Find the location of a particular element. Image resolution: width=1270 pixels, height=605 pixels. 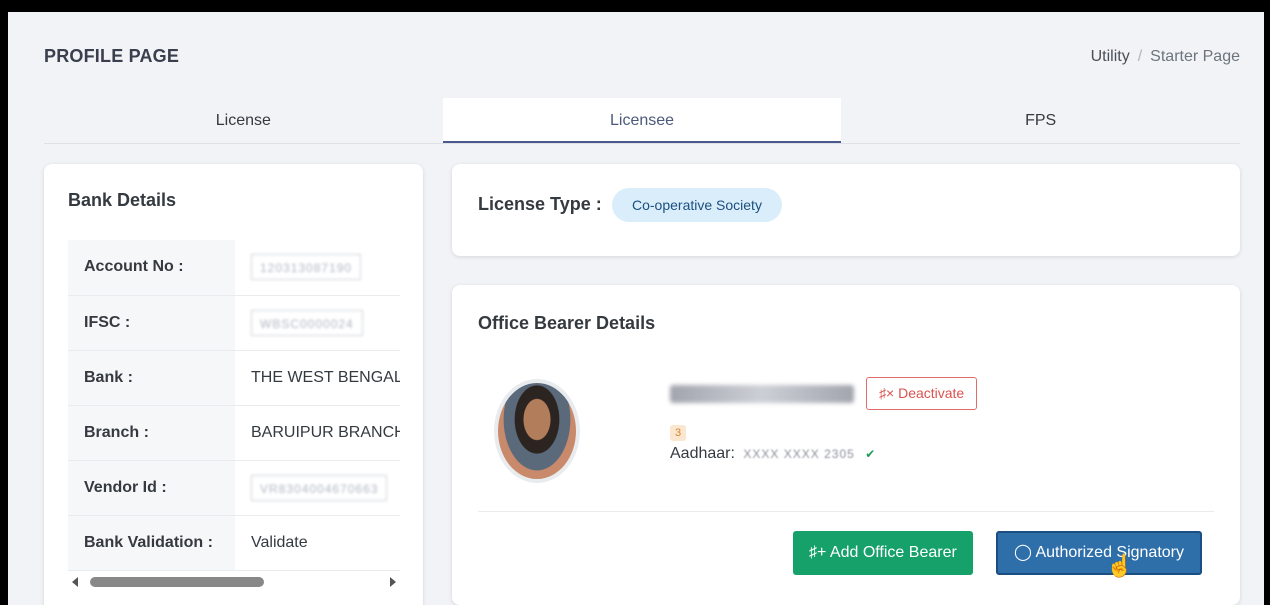

tab-fps: FPS is located at coordinates (1040, 120).